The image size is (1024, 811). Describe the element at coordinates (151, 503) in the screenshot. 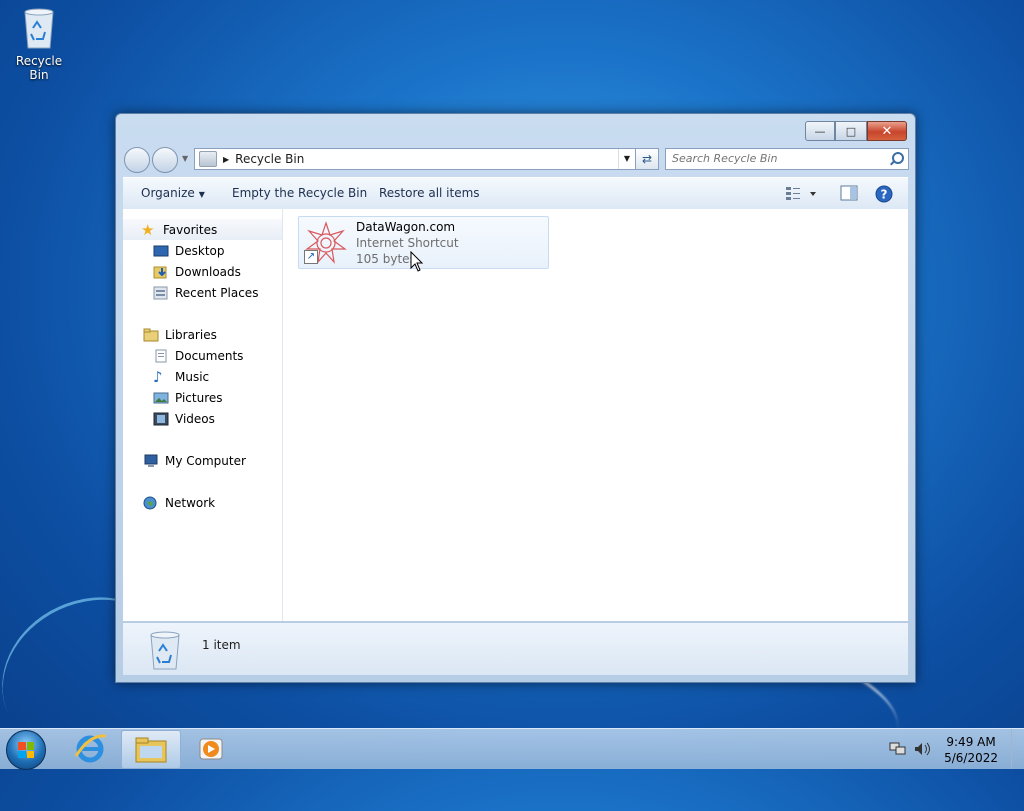

I see `network-globe-icon` at that location.